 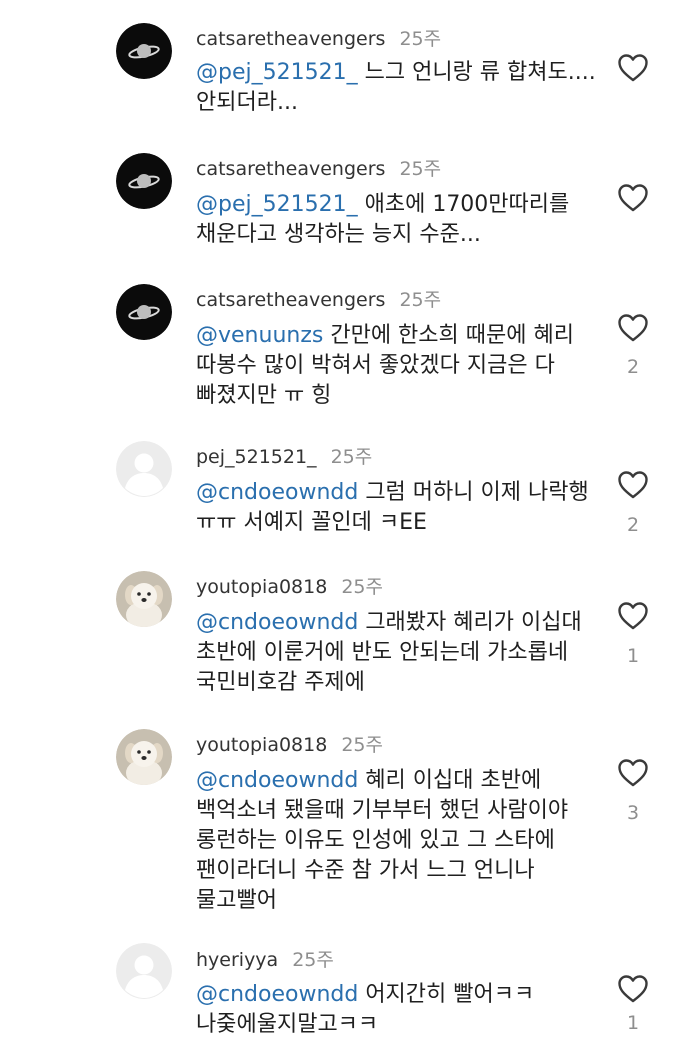 I want to click on username: hyeriyya, so click(x=237, y=960).